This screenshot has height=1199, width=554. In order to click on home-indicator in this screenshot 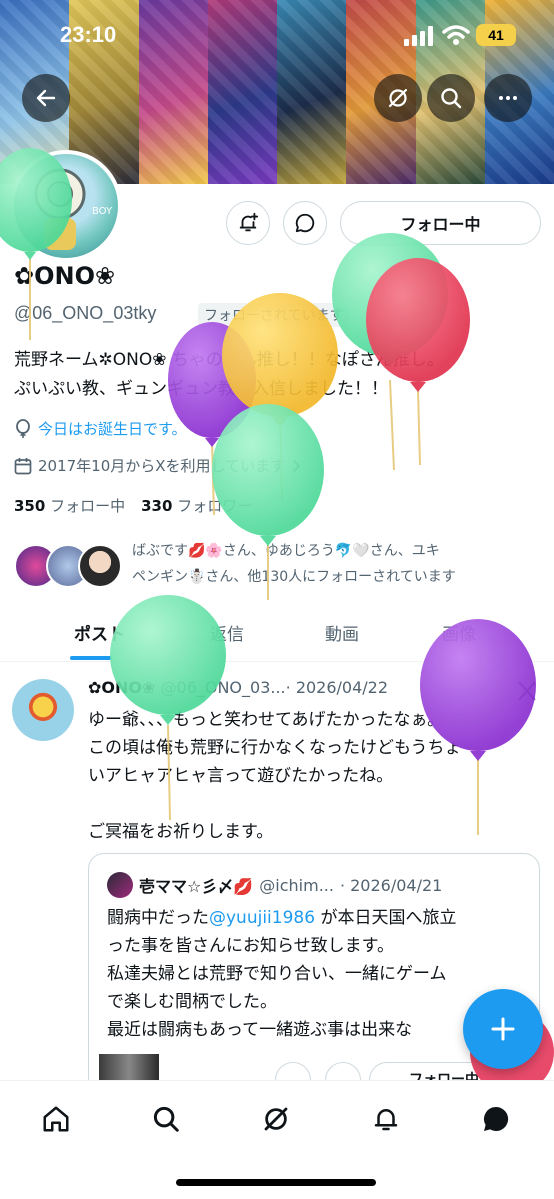, I will do `click(276, 1182)`.